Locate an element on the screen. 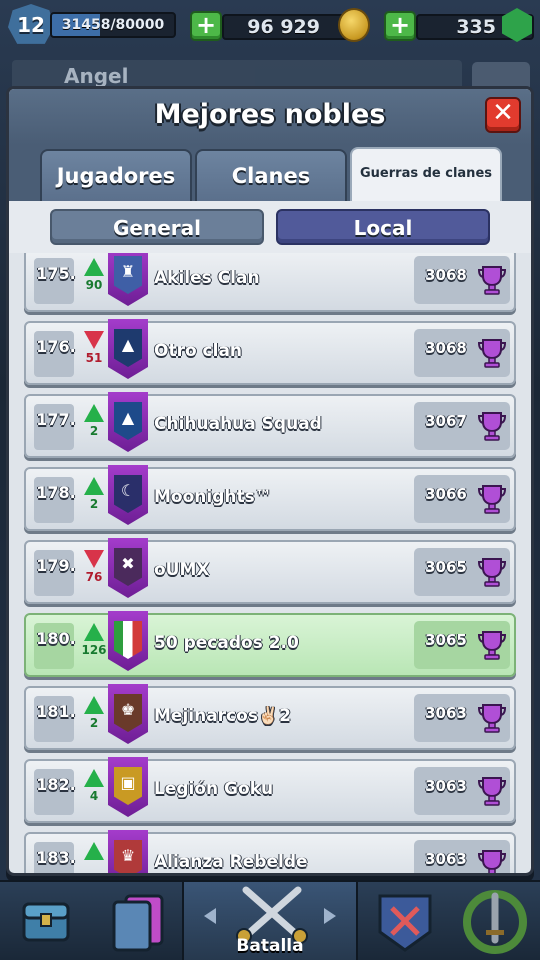 This screenshot has width=540, height=960. leaderboard-row: 176. 51 ▲ Otro clan 3068 is located at coordinates (270, 352).